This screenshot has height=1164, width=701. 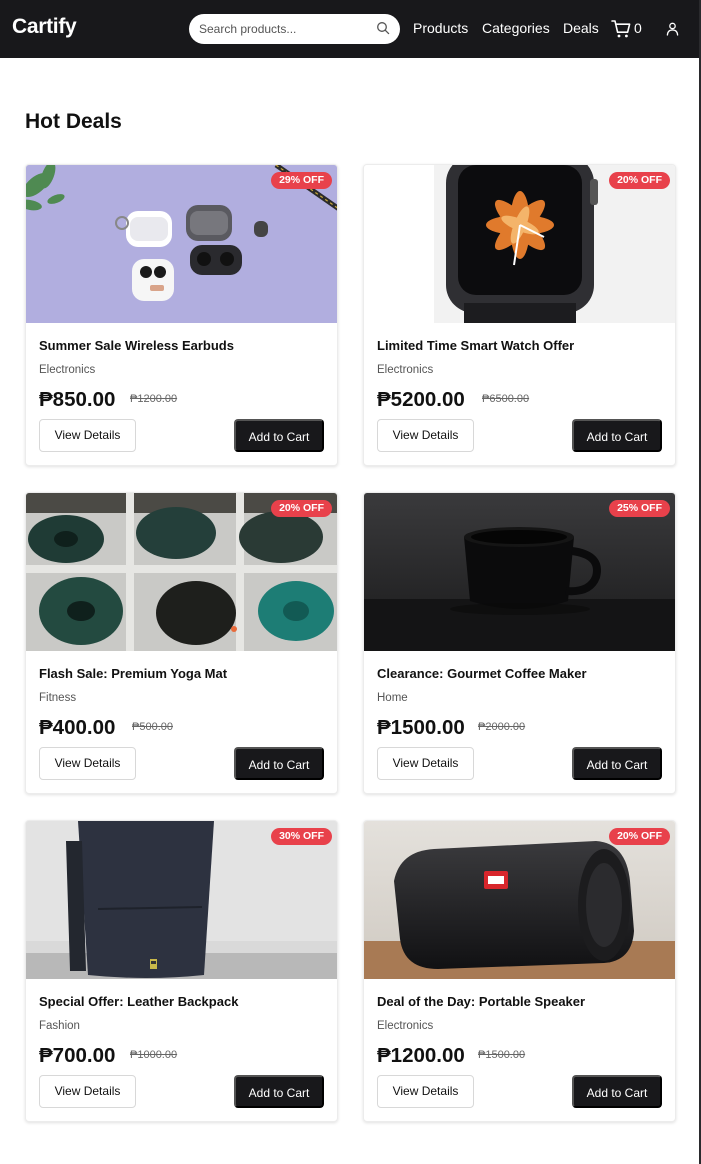 I want to click on product-title: Clearance: Gourmet Coffee Maker, so click(x=482, y=673).